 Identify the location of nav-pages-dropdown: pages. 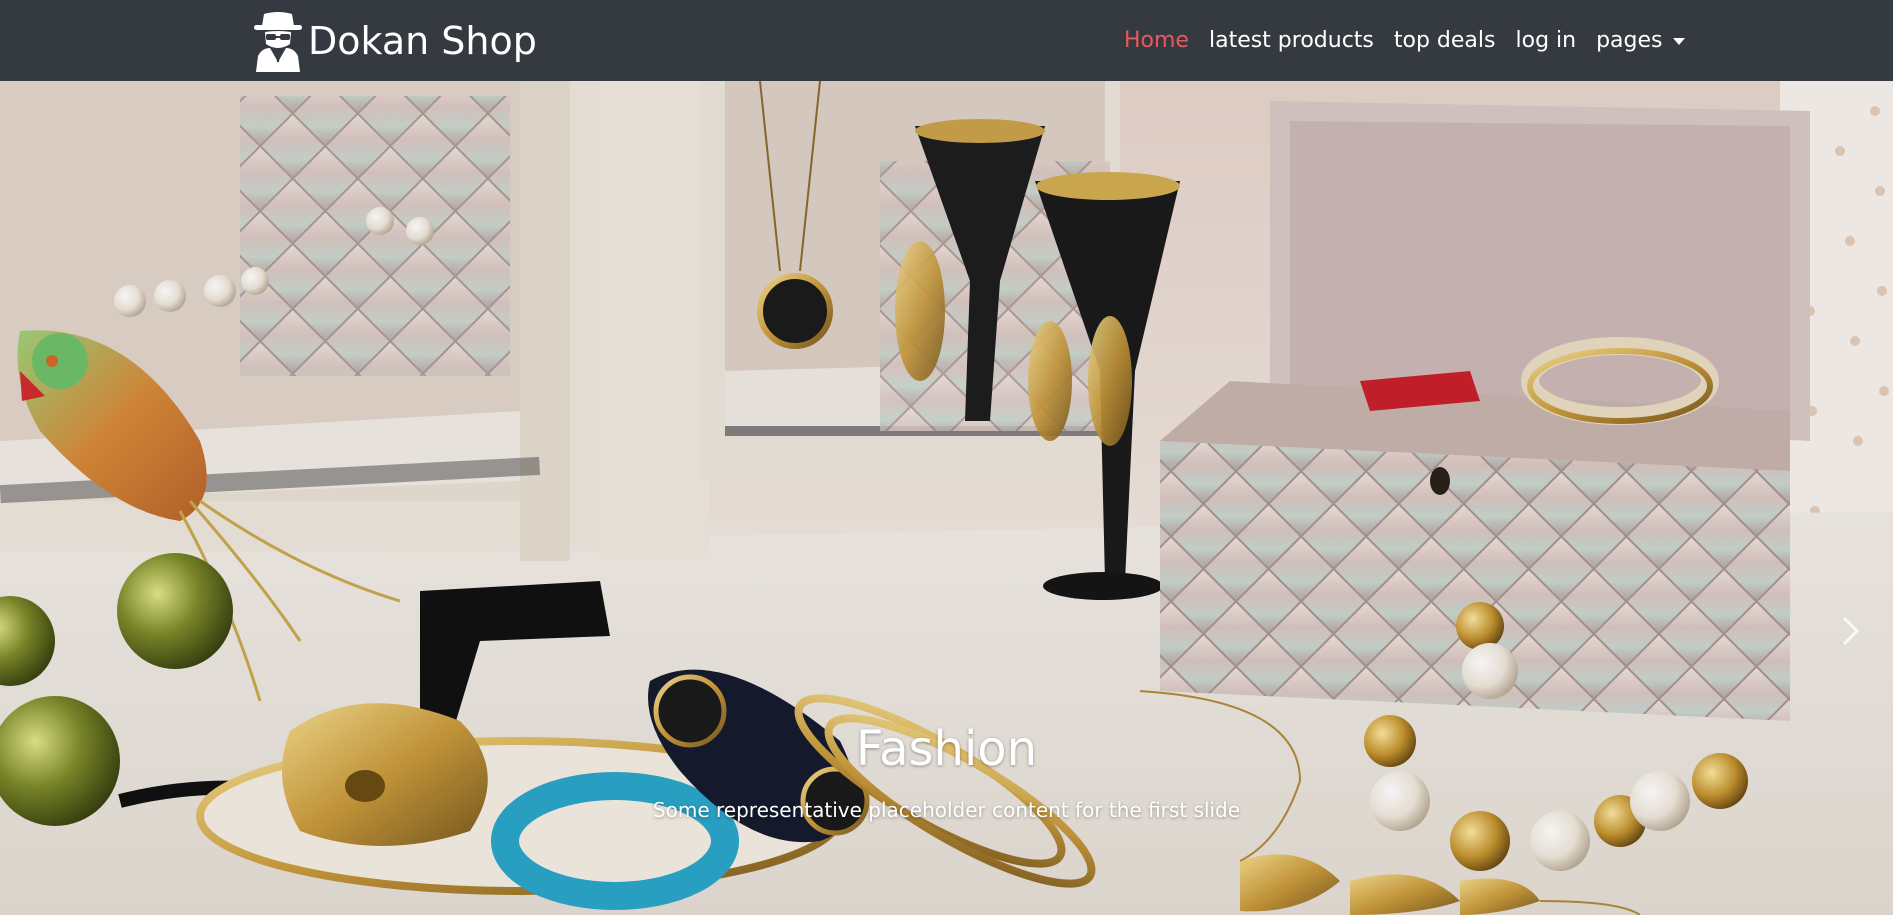
(1640, 40).